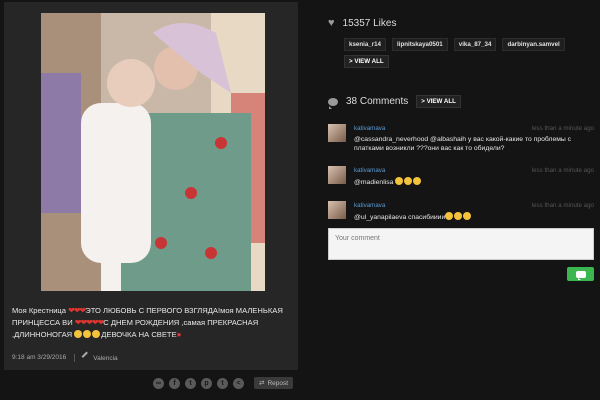 This screenshot has width=600, height=400. I want to click on share-bar: ∞ f t p t < ⇄ Repost, so click(223, 383).